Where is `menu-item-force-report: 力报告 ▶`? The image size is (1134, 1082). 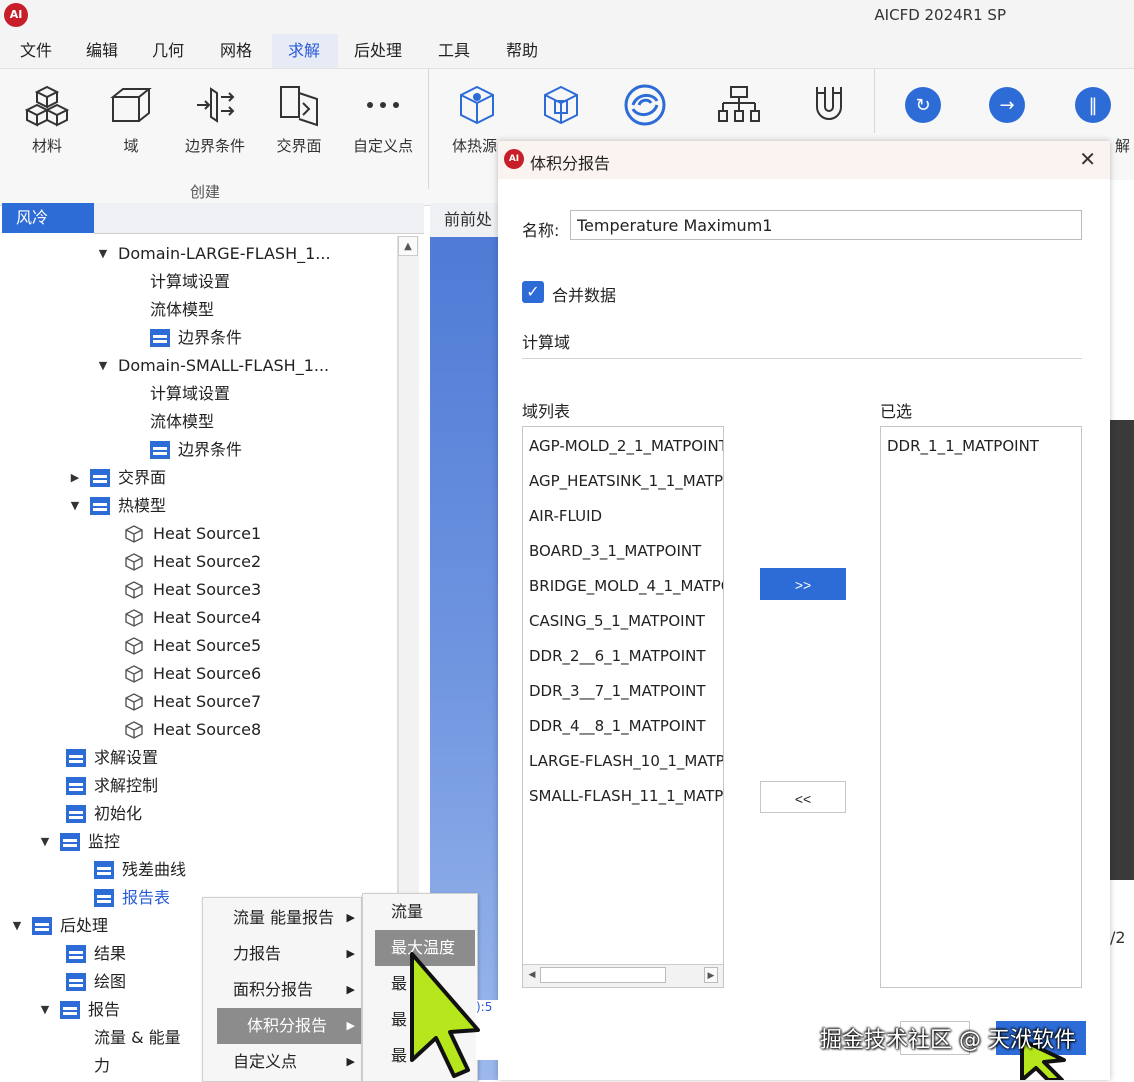
menu-item-force-report: 力报告 ▶ is located at coordinates (282, 954).